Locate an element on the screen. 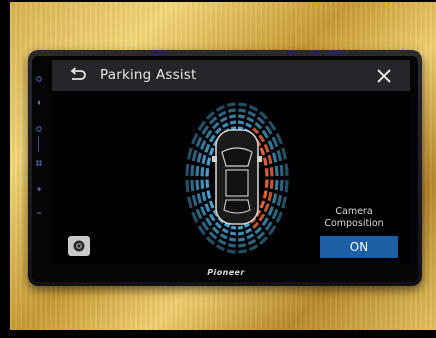  page-title: Parking Assist is located at coordinates (148, 75).